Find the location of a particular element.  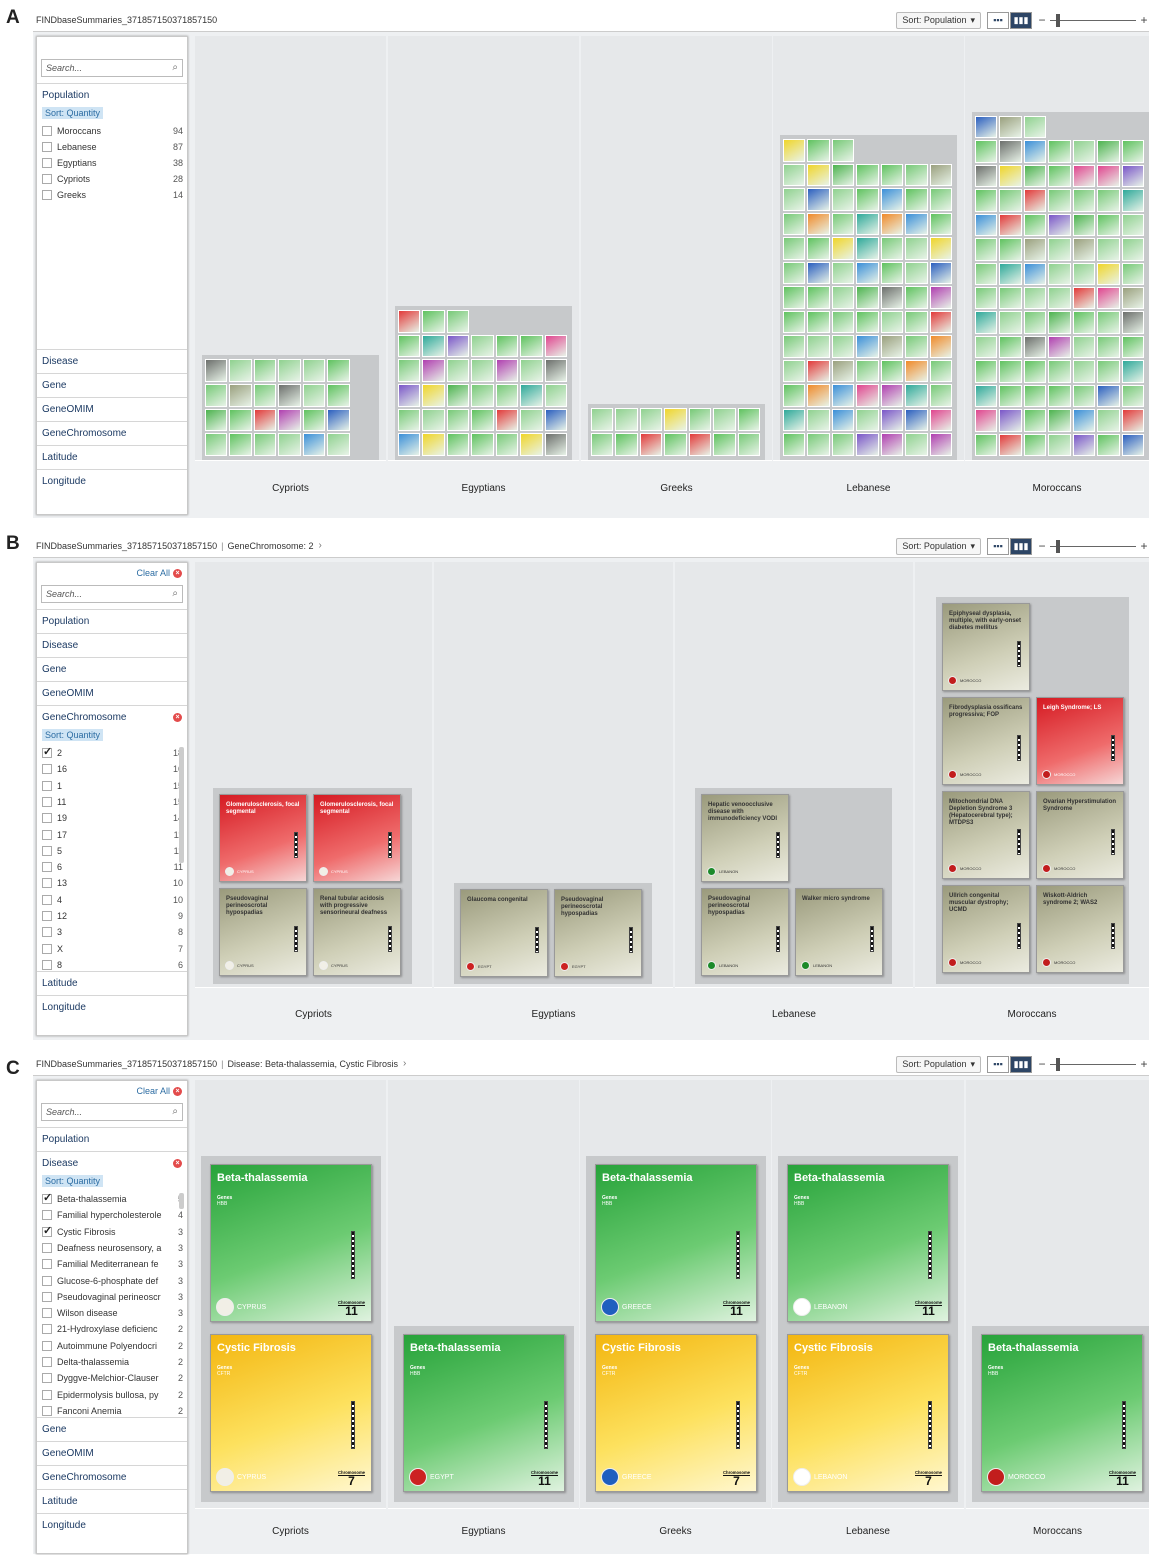

zoom-slider: − + is located at coordinates (1093, 1064).